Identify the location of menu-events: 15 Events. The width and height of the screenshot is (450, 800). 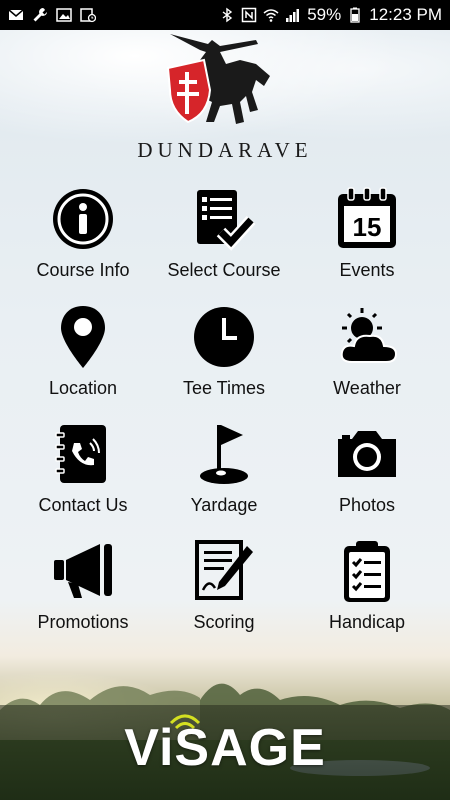
(367, 235).